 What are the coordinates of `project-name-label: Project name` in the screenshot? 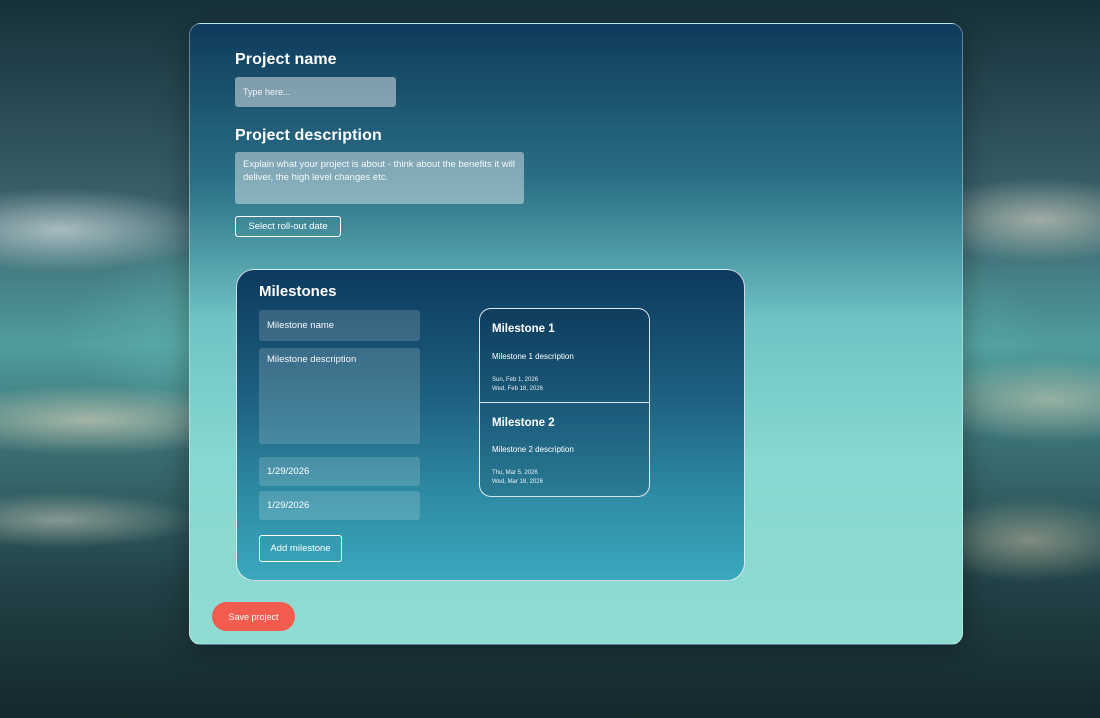 It's located at (286, 59).